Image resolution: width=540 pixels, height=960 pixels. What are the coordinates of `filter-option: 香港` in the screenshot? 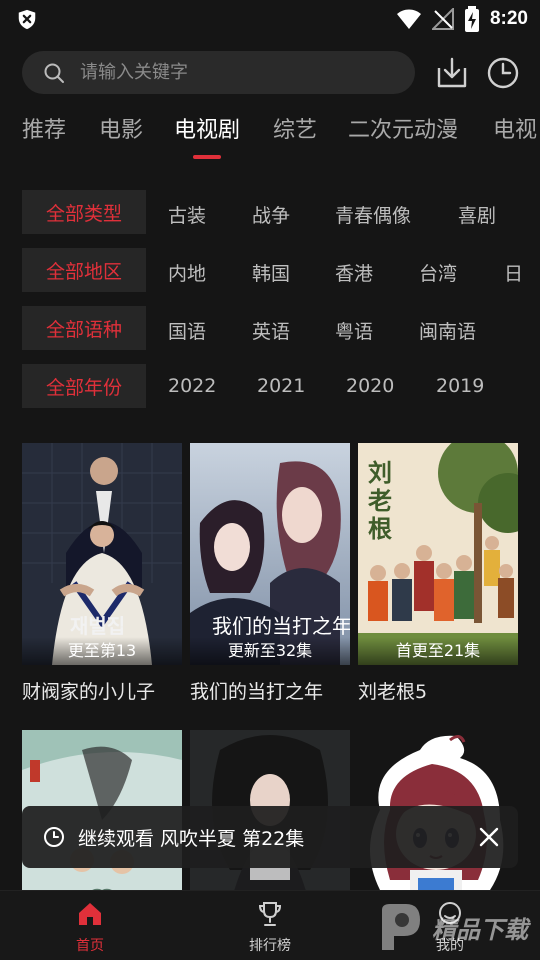 It's located at (354, 272).